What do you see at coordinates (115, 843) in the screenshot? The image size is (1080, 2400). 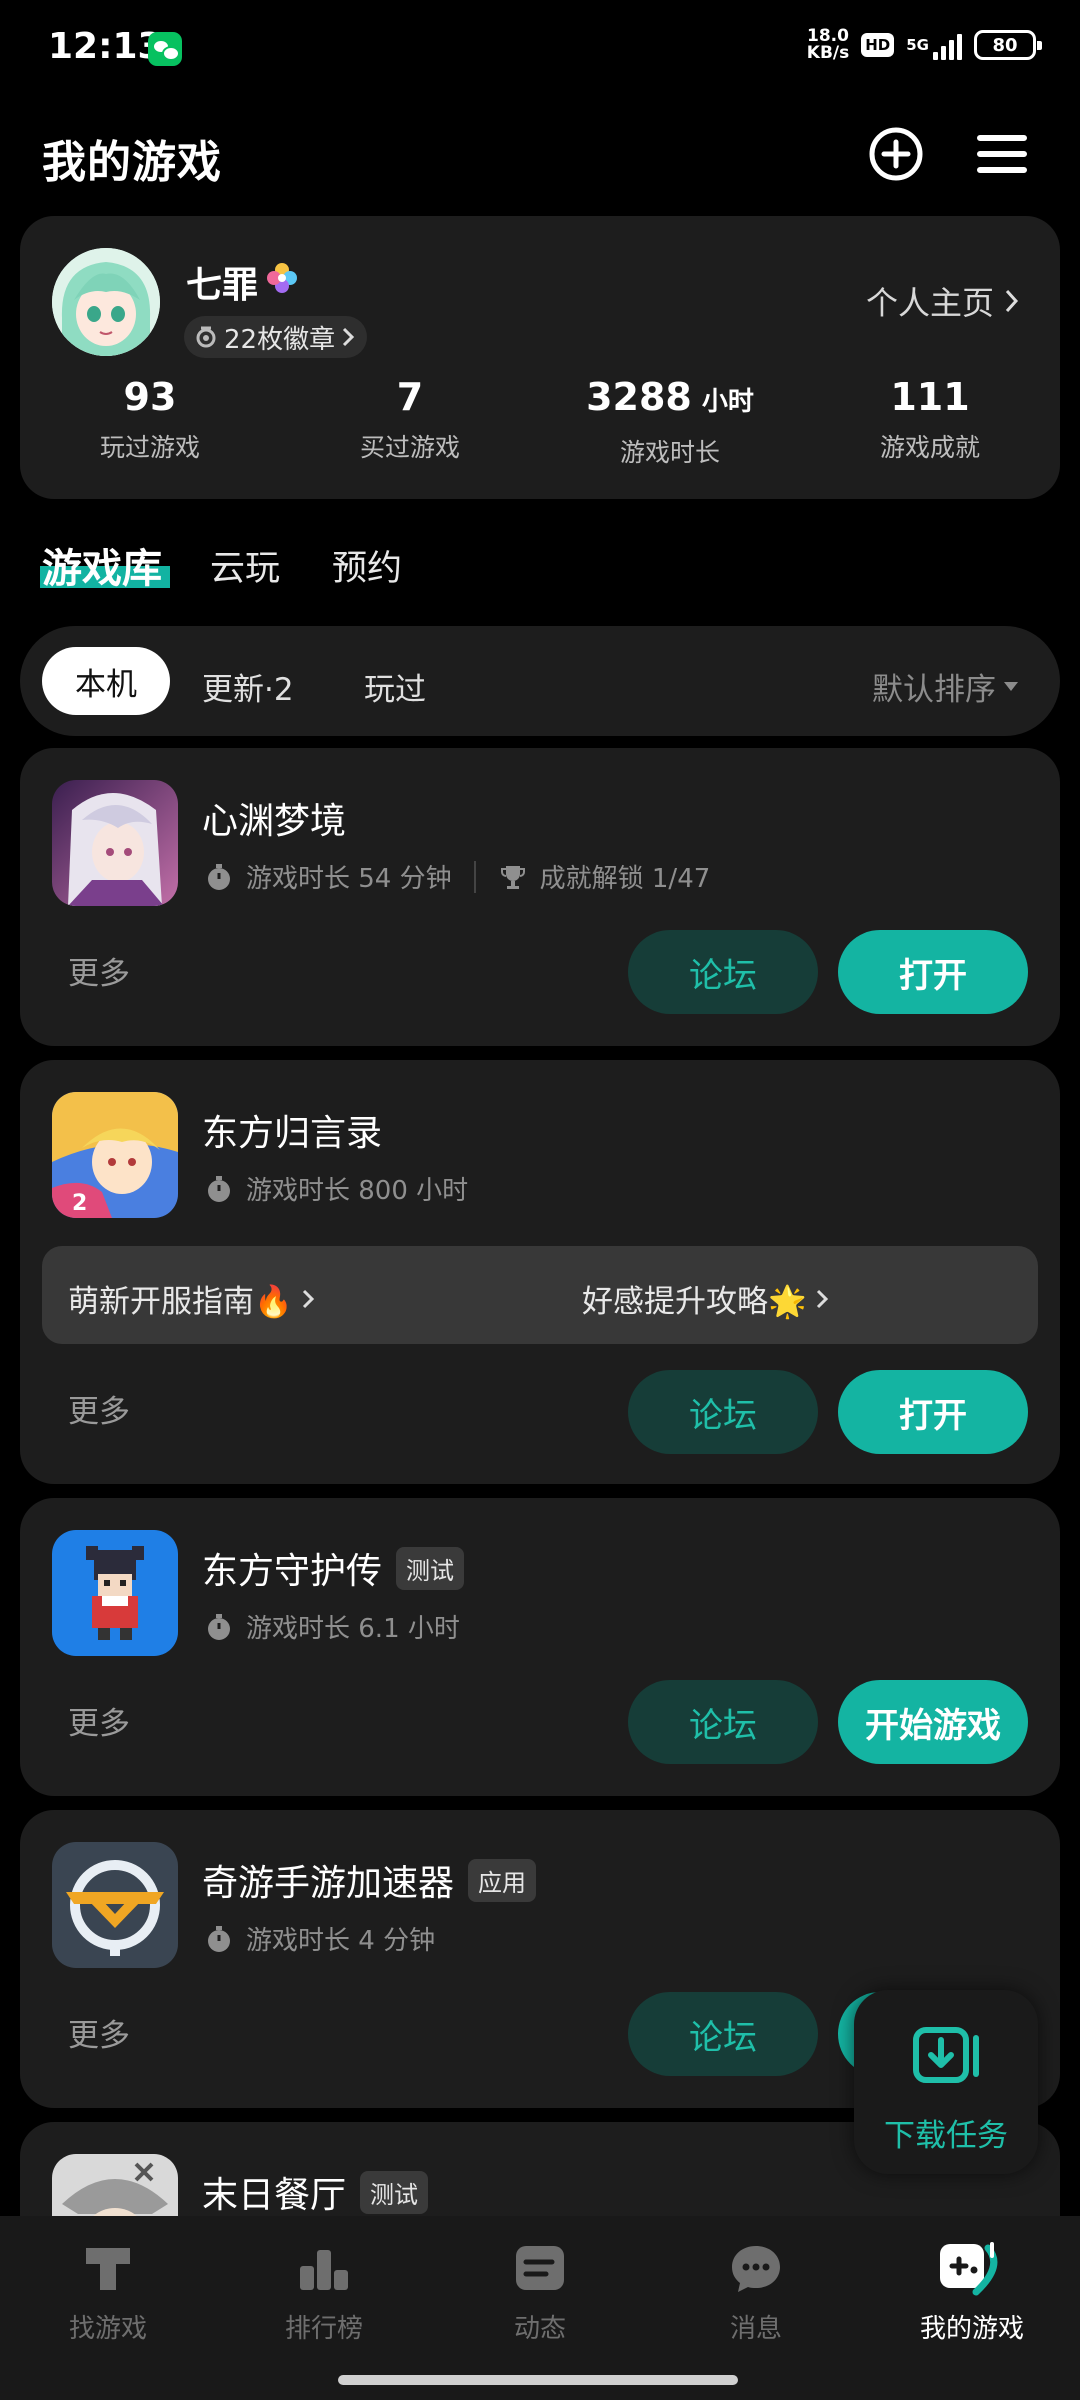 I see `game-icon-xinyuan` at bounding box center [115, 843].